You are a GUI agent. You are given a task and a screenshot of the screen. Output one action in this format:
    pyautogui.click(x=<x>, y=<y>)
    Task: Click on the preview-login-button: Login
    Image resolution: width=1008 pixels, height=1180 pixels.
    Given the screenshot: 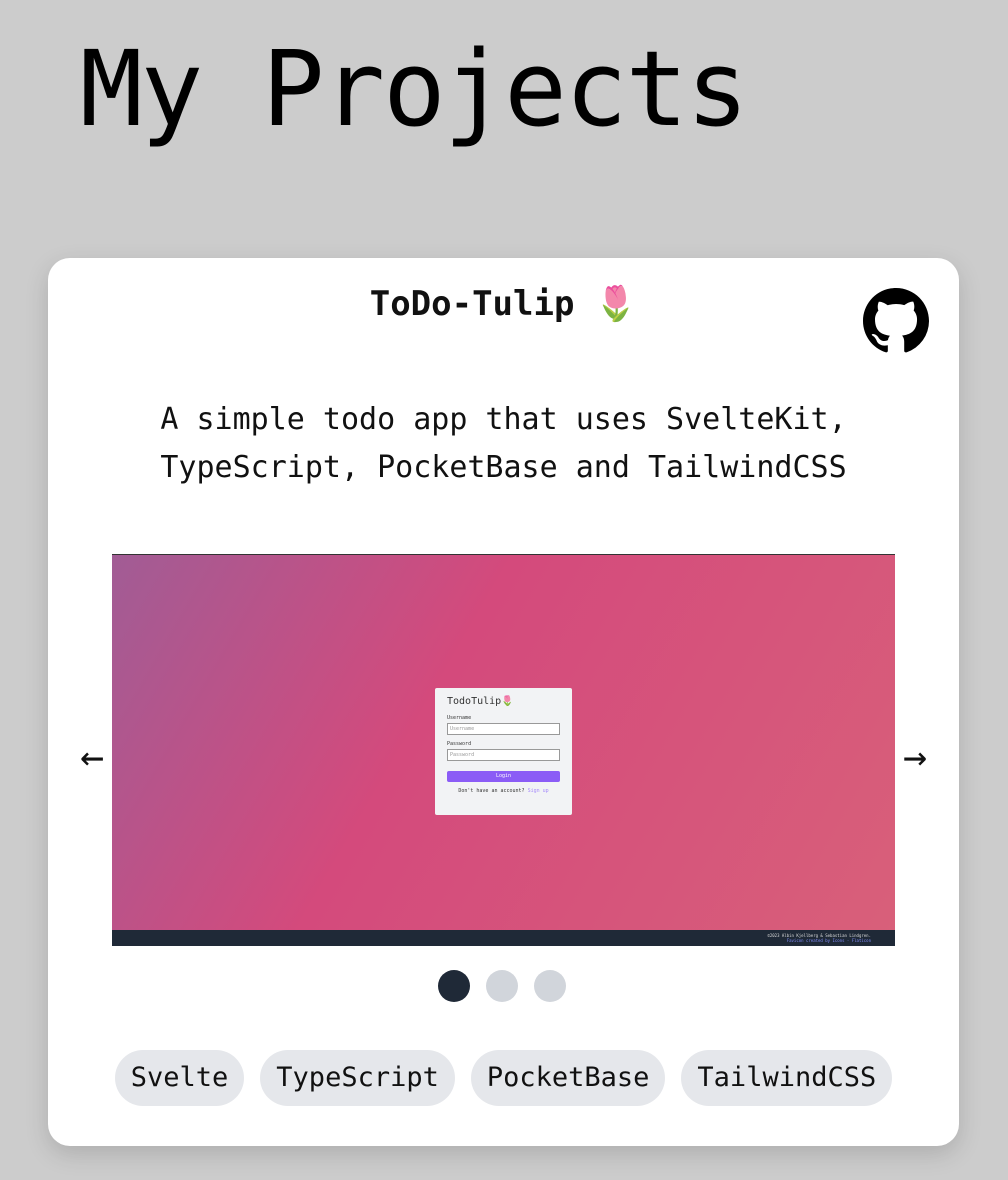 What is the action you would take?
    pyautogui.click(x=503, y=776)
    